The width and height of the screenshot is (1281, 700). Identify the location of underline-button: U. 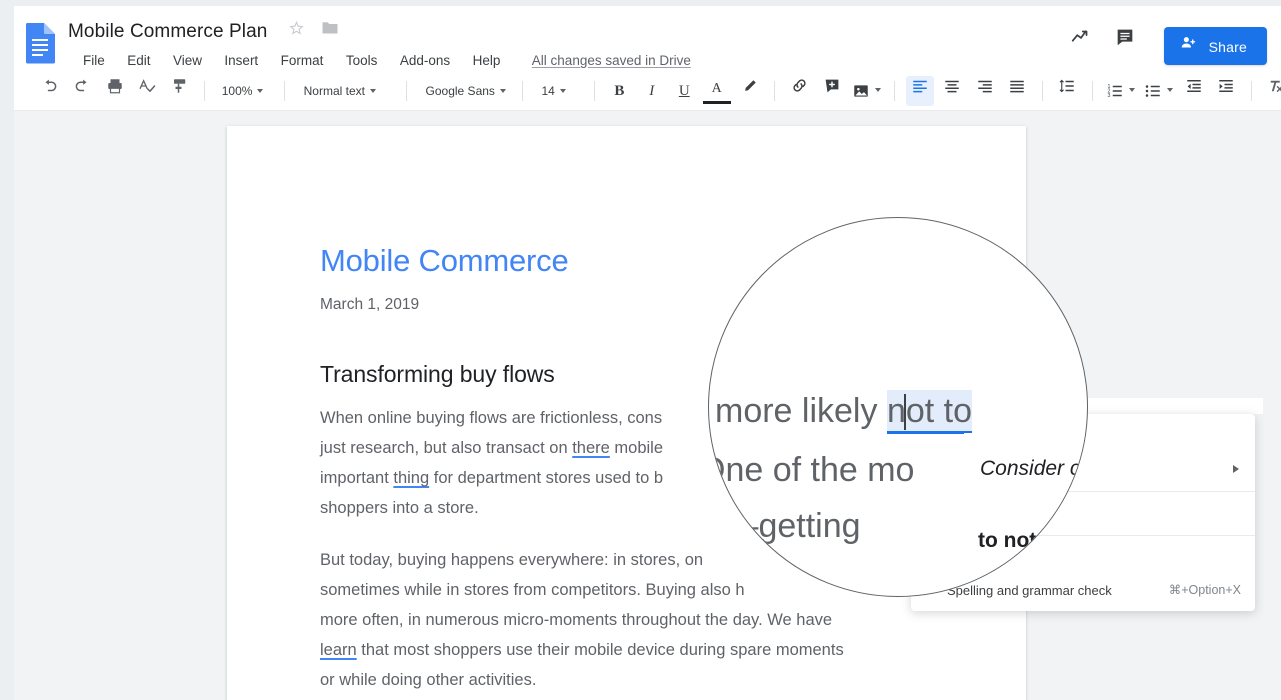
(684, 91).